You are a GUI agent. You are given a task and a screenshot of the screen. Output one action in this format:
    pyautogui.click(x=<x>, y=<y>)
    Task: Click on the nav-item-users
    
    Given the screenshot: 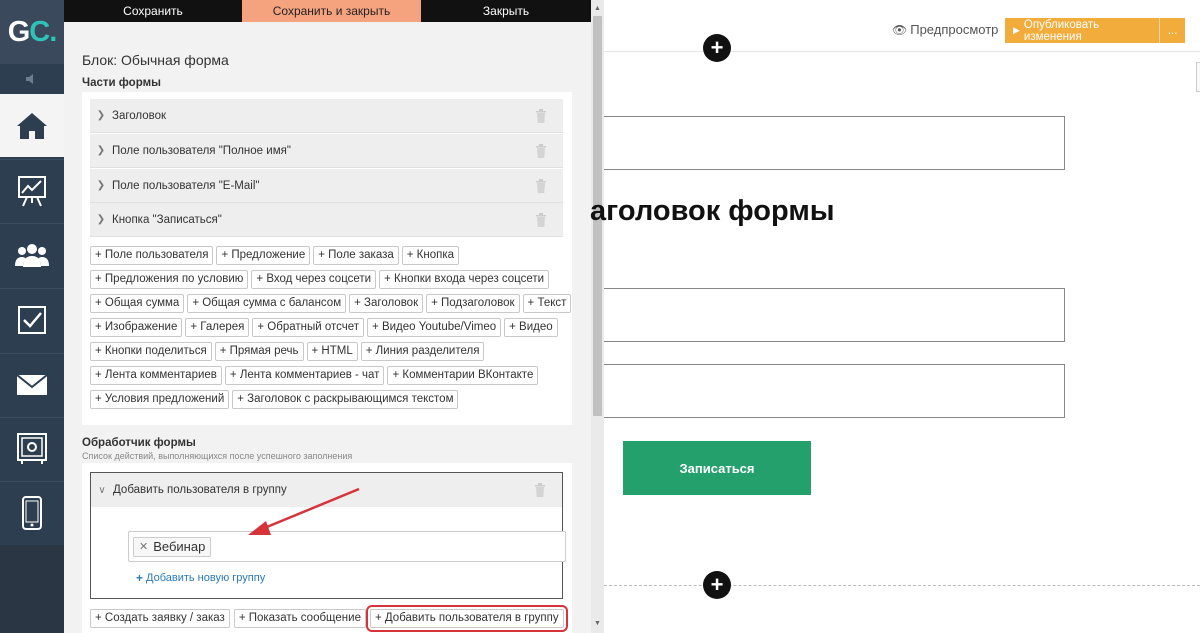 What is the action you would take?
    pyautogui.click(x=32, y=254)
    